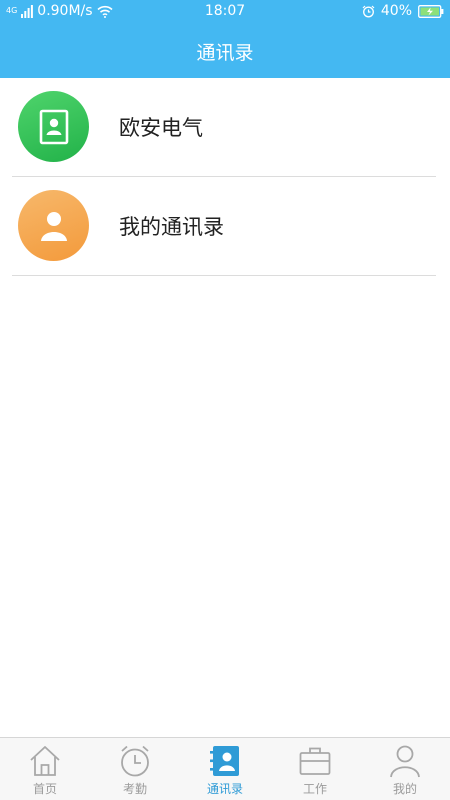 The width and height of the screenshot is (450, 800). Describe the element at coordinates (368, 11) in the screenshot. I see `alarm-icon` at that location.